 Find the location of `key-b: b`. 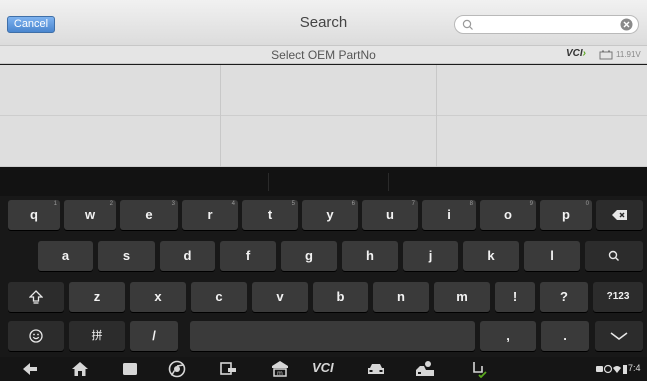

key-b: b is located at coordinates (340, 297).